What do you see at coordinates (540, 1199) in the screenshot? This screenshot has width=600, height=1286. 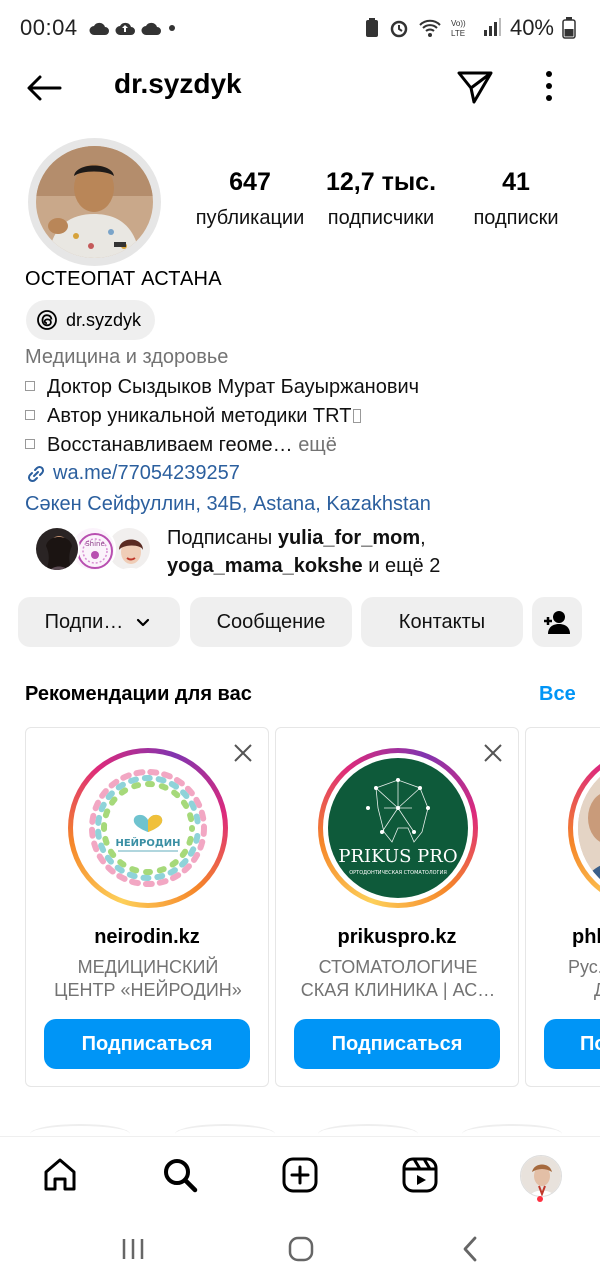 I see `notification-dot` at bounding box center [540, 1199].